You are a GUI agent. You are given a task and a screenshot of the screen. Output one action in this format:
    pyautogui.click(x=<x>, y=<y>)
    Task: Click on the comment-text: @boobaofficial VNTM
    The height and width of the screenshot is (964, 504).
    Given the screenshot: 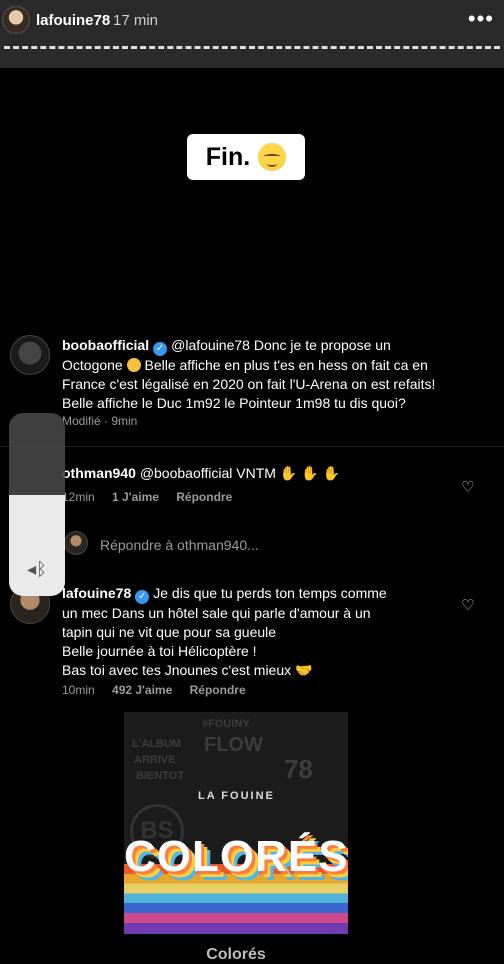 What is the action you would take?
    pyautogui.click(x=207, y=473)
    